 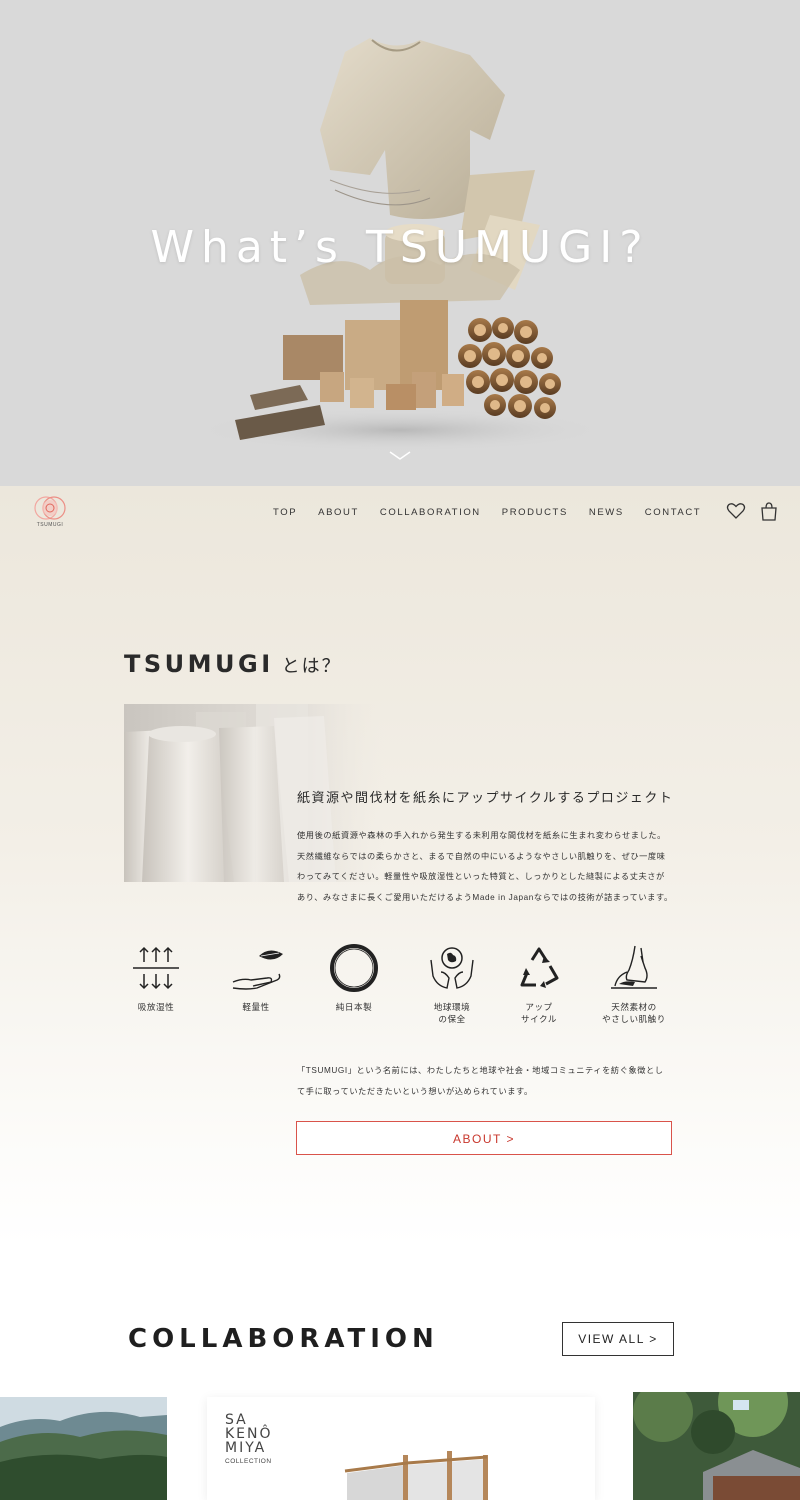 I want to click on collaboration-card-shrine, so click(x=716, y=1446).